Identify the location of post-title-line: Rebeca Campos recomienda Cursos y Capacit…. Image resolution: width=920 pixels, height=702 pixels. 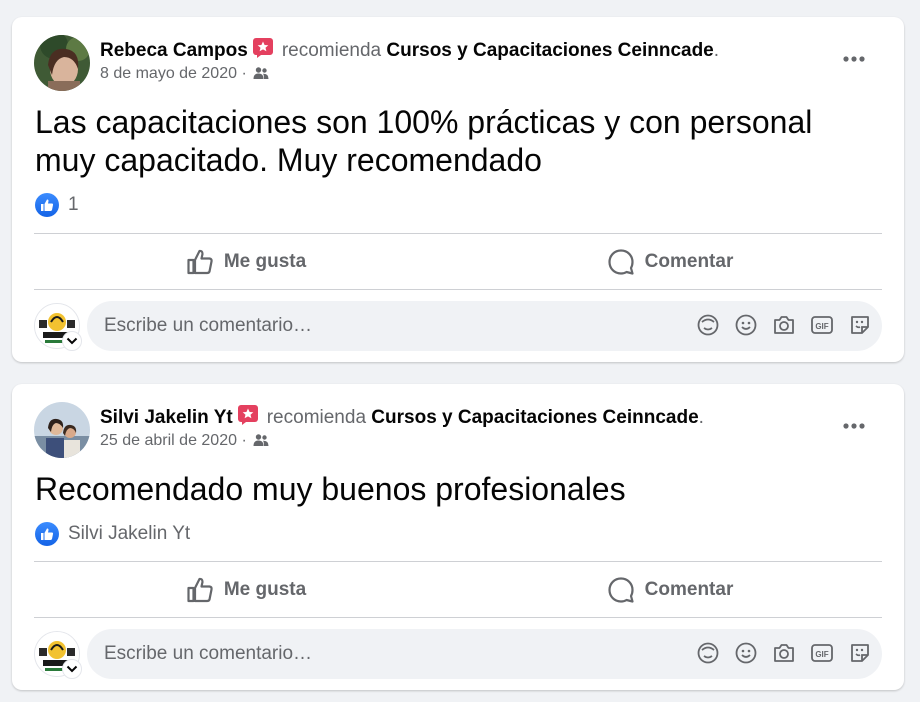
(409, 51).